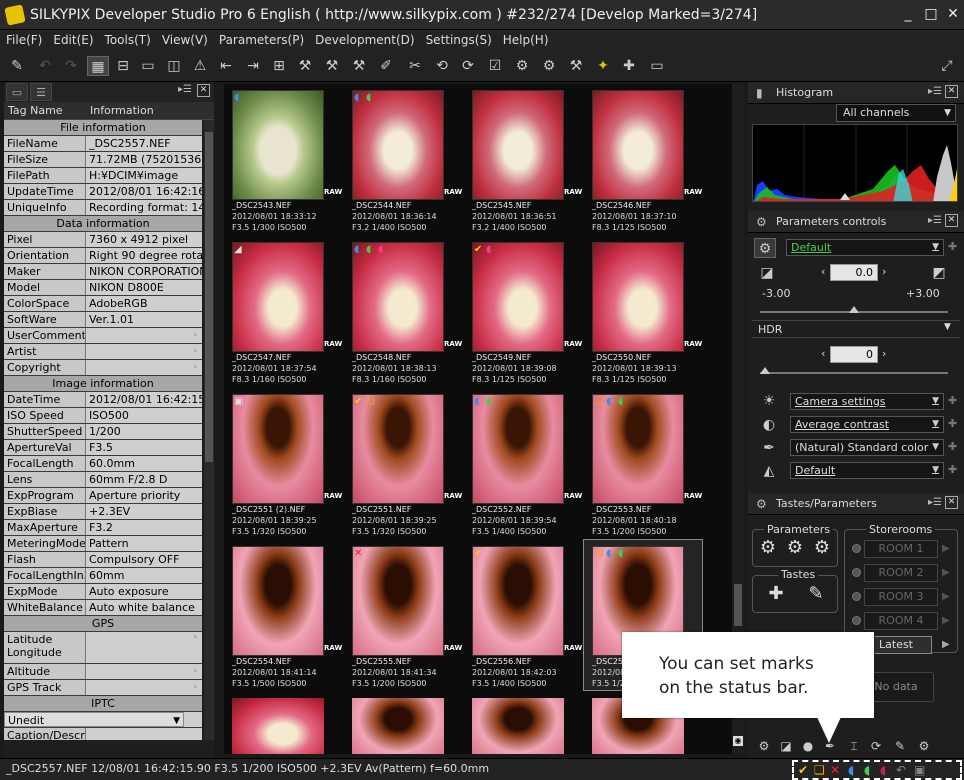 The height and width of the screenshot is (780, 964). What do you see at coordinates (856, 620) in the screenshot?
I see `room4-radio` at bounding box center [856, 620].